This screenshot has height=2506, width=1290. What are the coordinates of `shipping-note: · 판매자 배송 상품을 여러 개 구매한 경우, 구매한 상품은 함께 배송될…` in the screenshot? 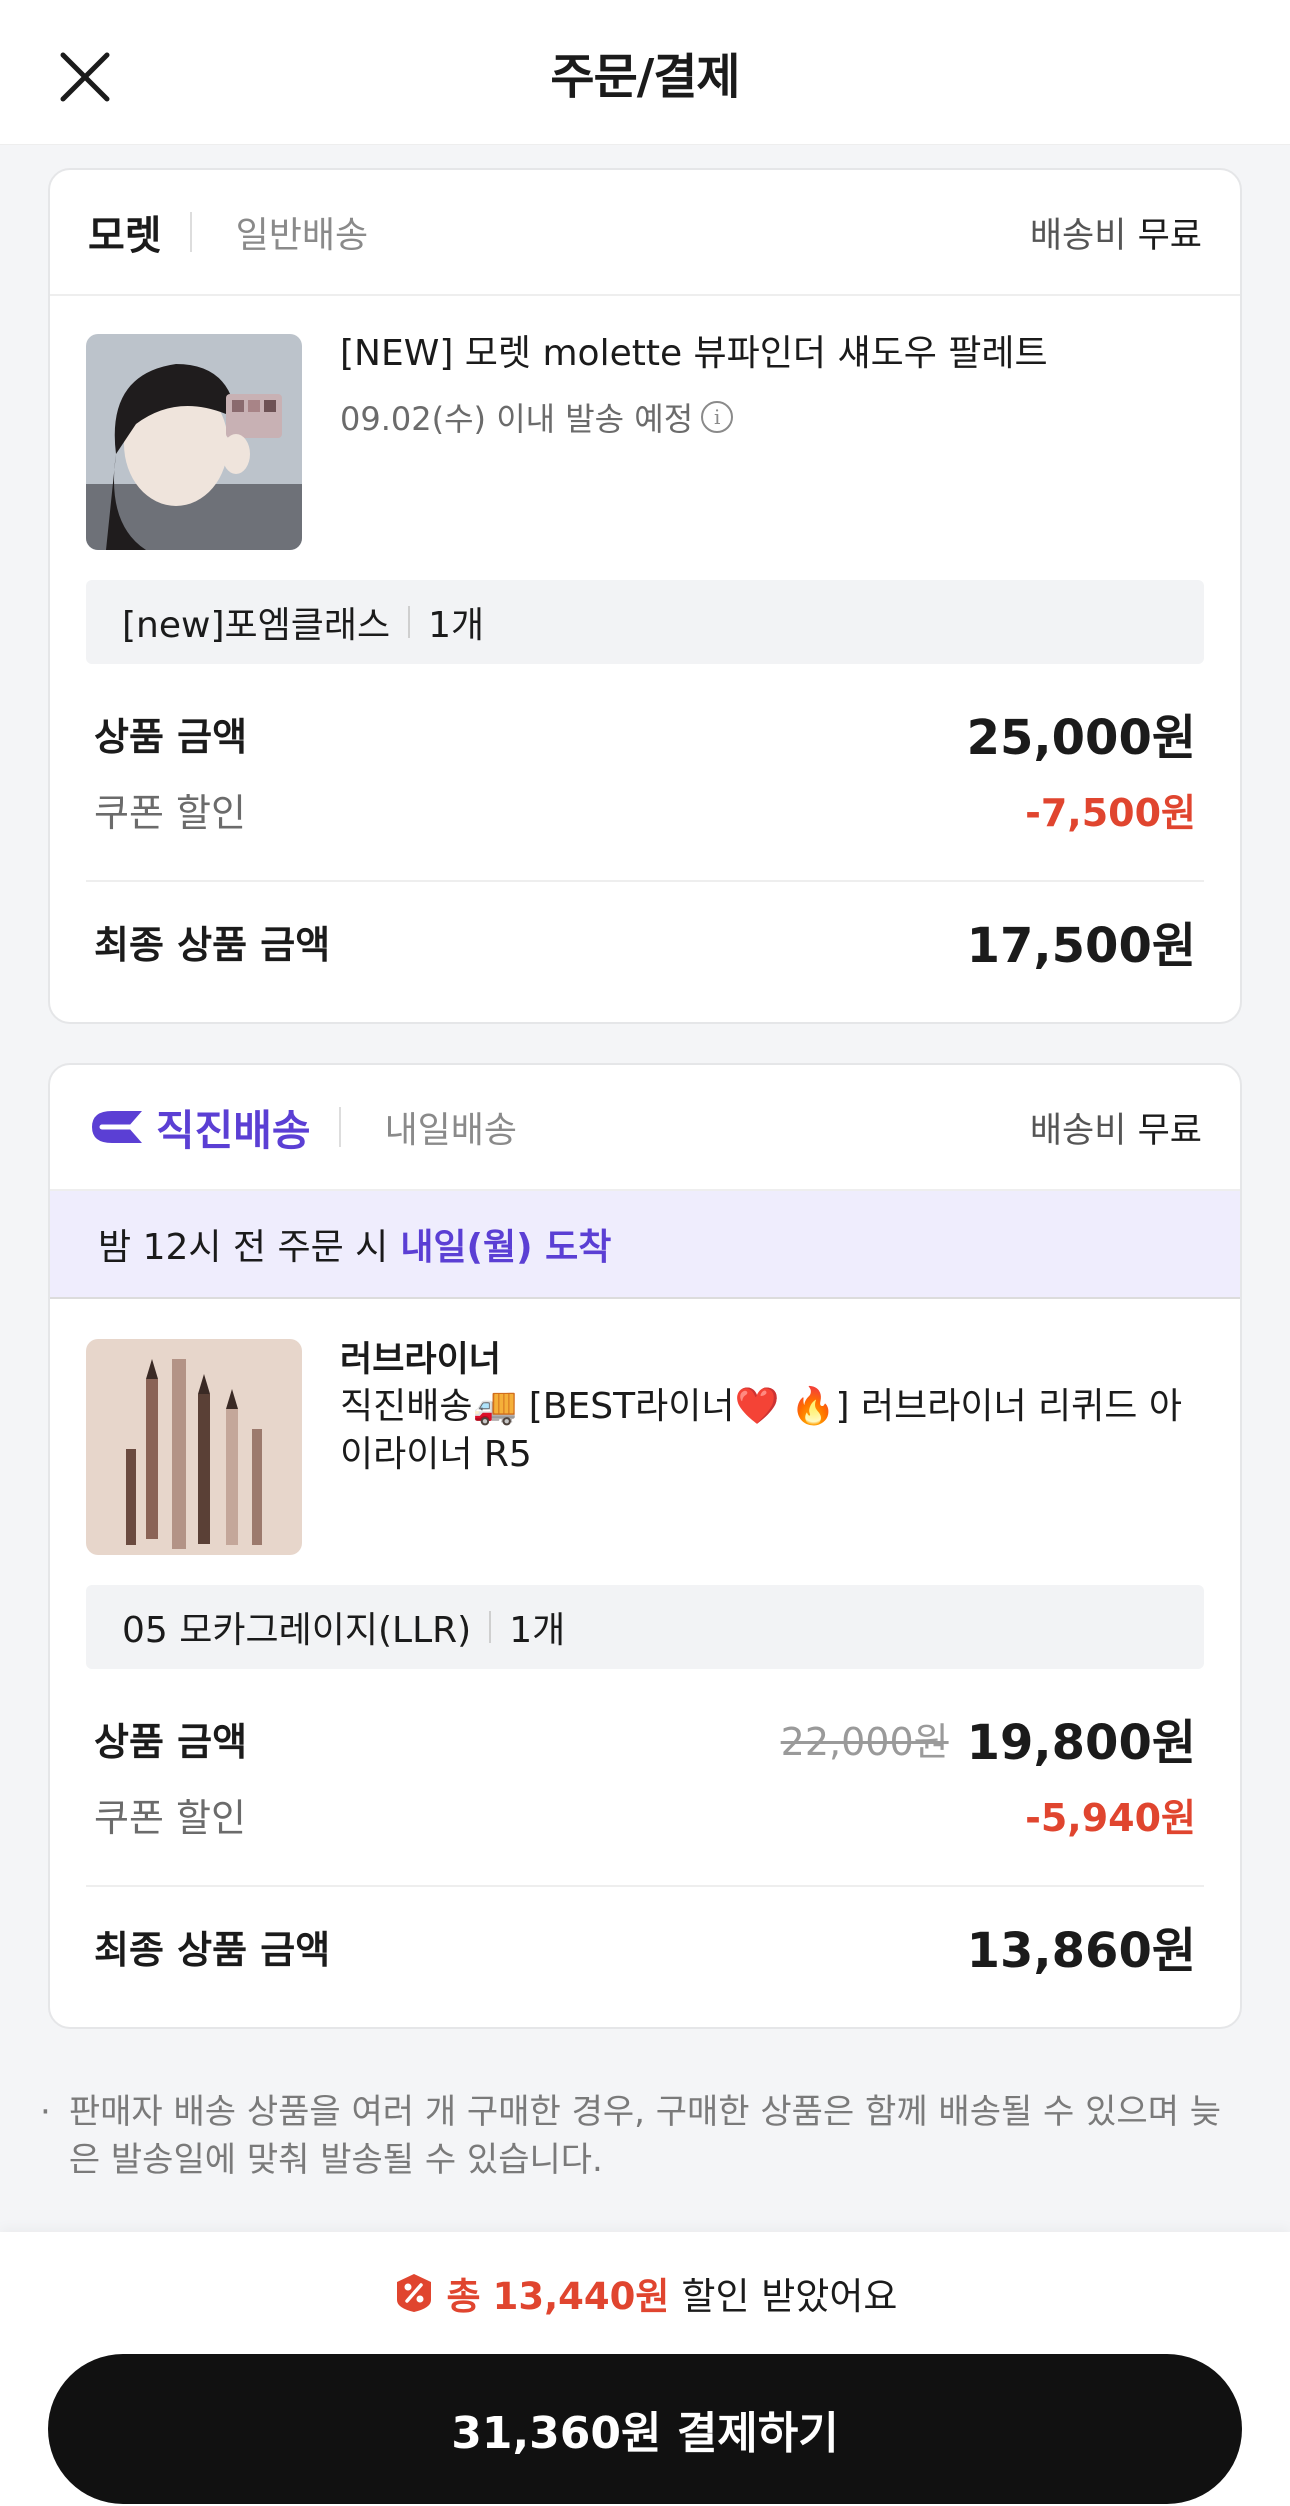 It's located at (640, 2136).